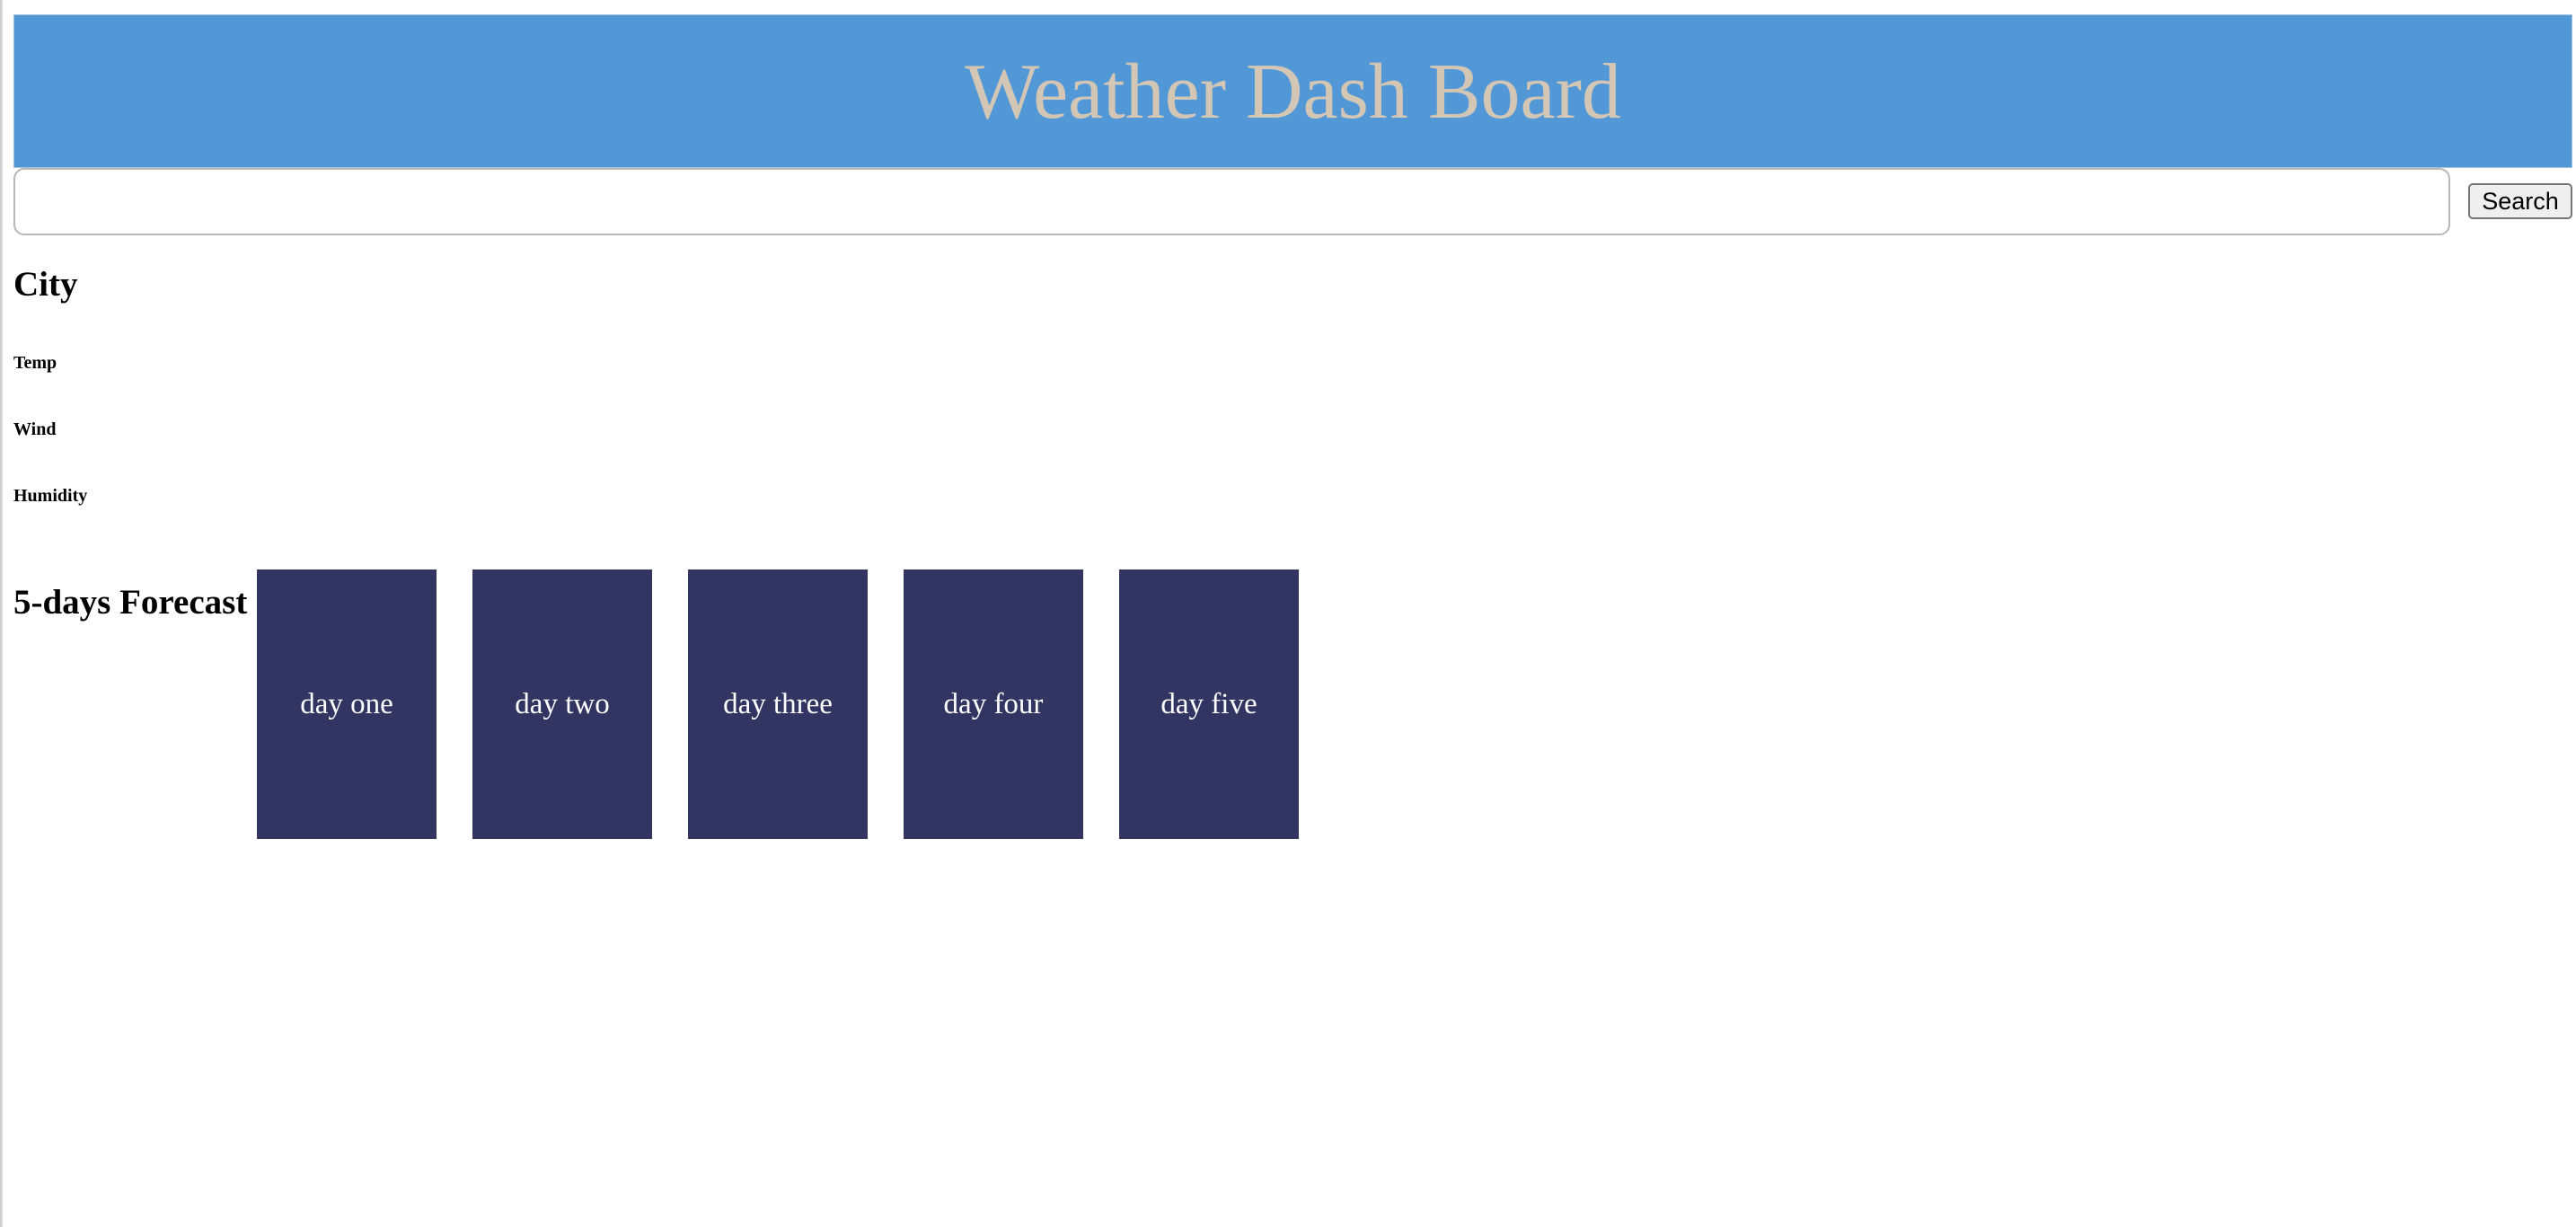 This screenshot has height=1227, width=2576. I want to click on forecast-day-label: day five, so click(1208, 703).